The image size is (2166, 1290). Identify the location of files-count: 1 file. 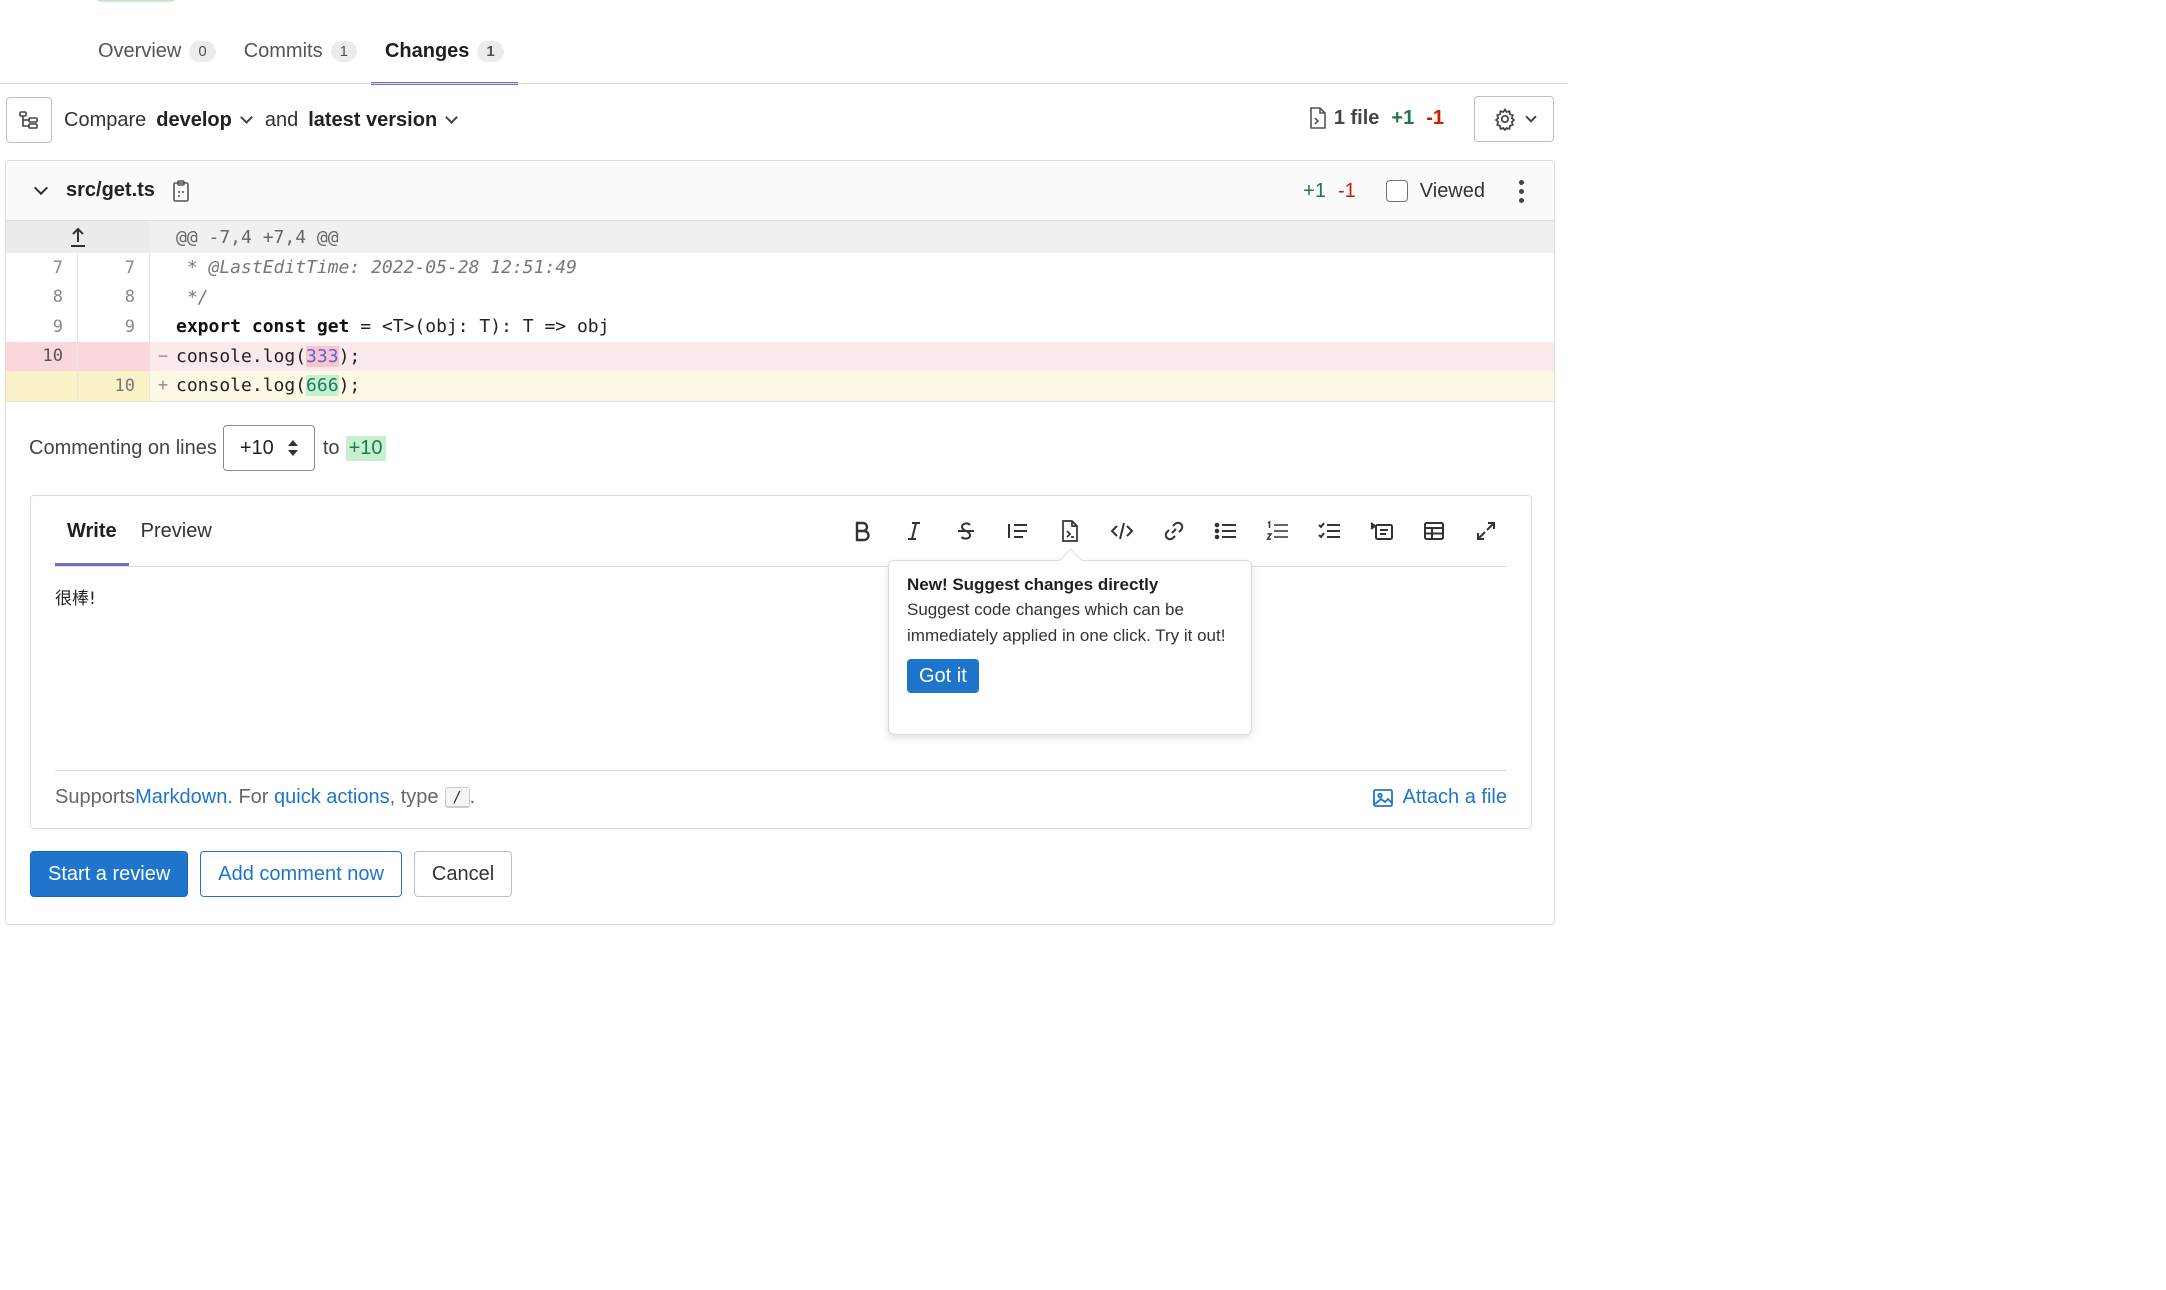
(1356, 117).